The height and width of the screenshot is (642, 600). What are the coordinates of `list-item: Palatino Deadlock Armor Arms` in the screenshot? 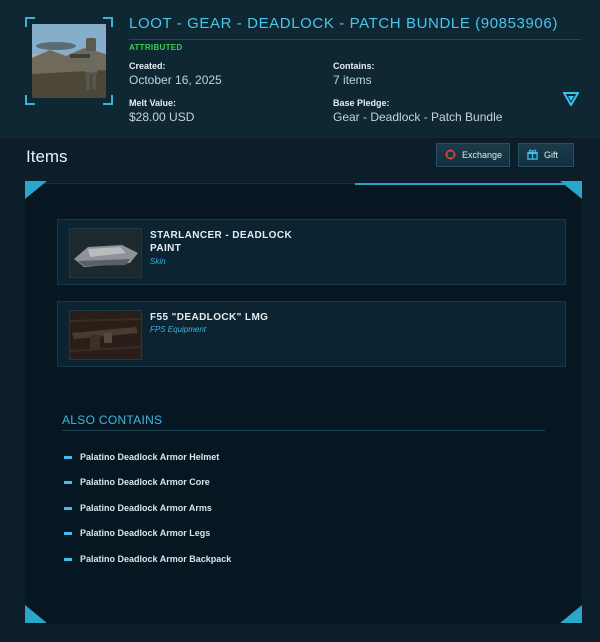 It's located at (138, 508).